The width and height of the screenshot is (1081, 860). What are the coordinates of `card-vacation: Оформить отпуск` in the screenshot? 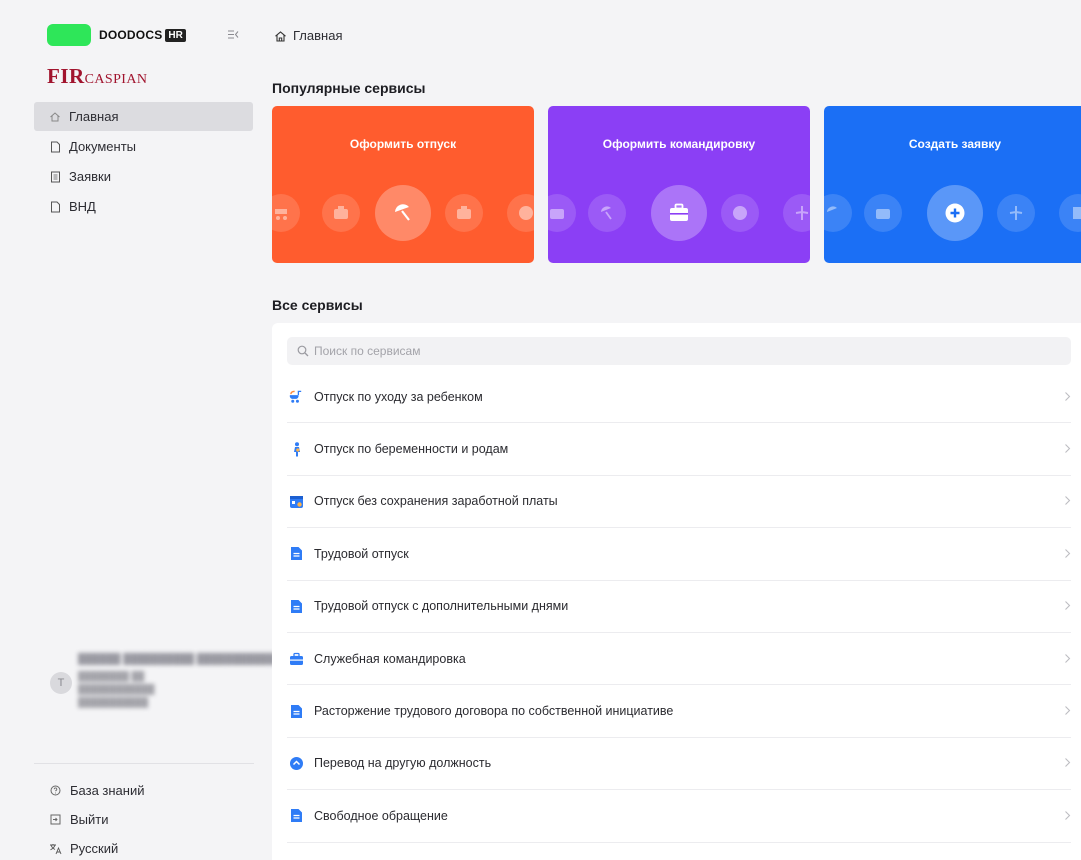 It's located at (403, 184).